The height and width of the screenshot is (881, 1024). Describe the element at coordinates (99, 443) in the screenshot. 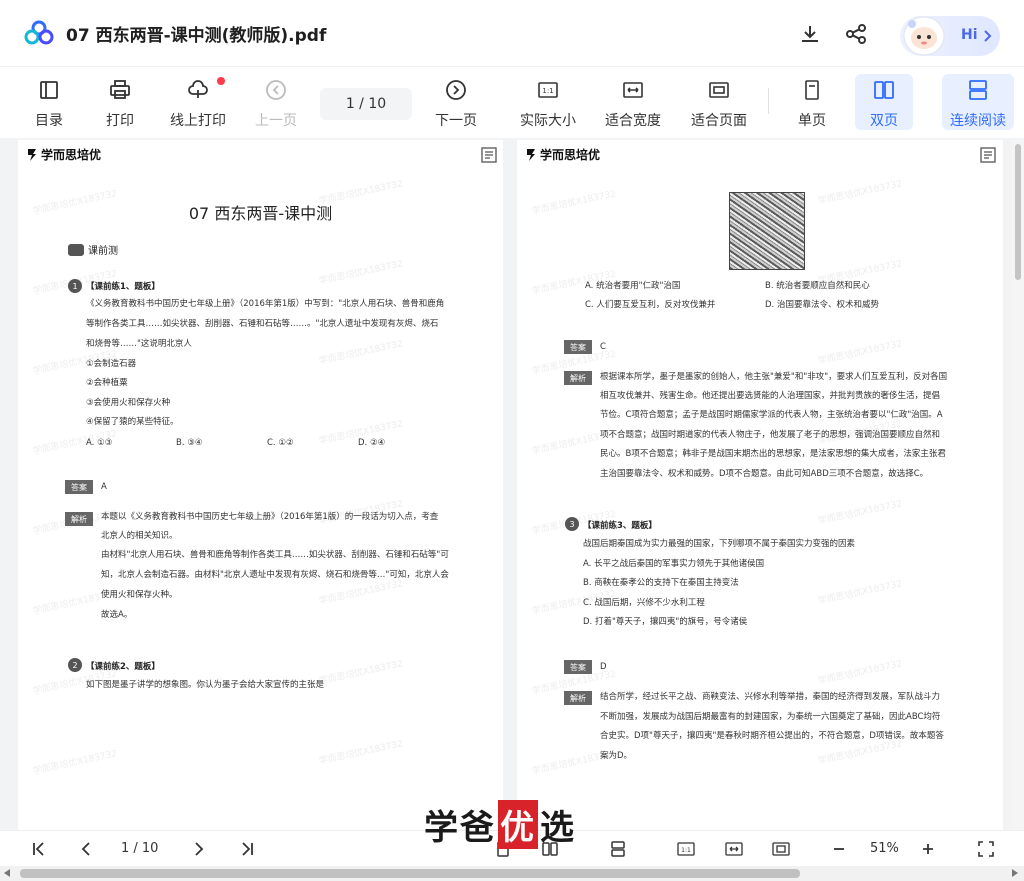

I see `option-a: A. ①③` at that location.